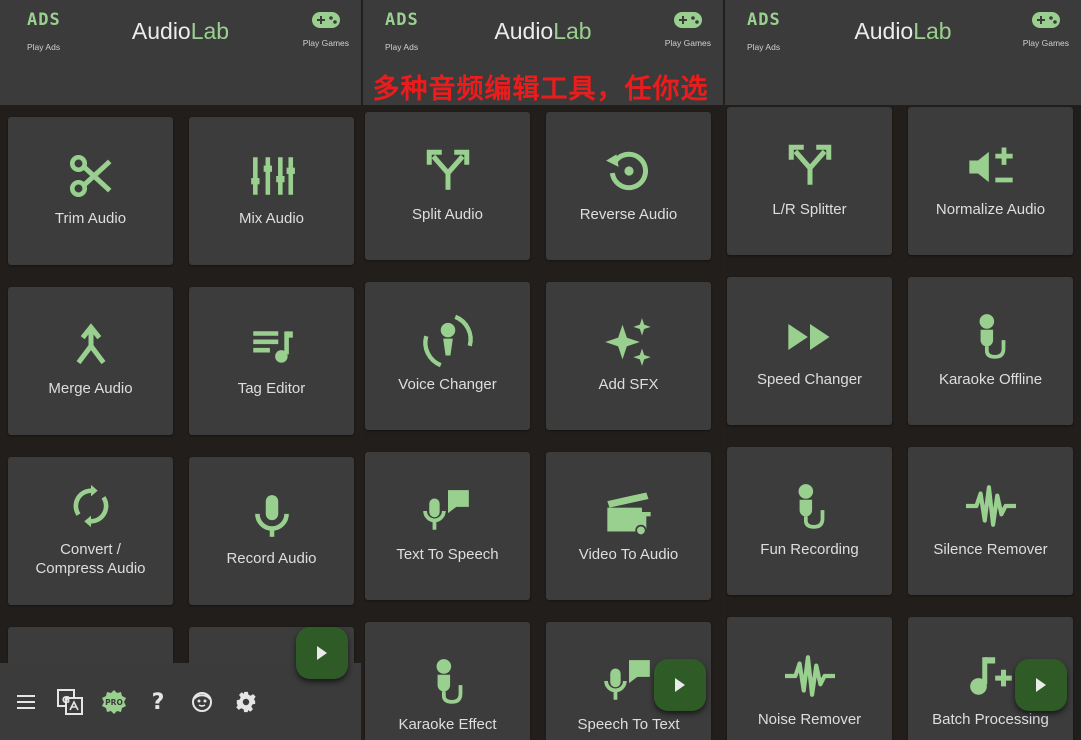  What do you see at coordinates (272, 176) in the screenshot?
I see `equalizer-icon` at bounding box center [272, 176].